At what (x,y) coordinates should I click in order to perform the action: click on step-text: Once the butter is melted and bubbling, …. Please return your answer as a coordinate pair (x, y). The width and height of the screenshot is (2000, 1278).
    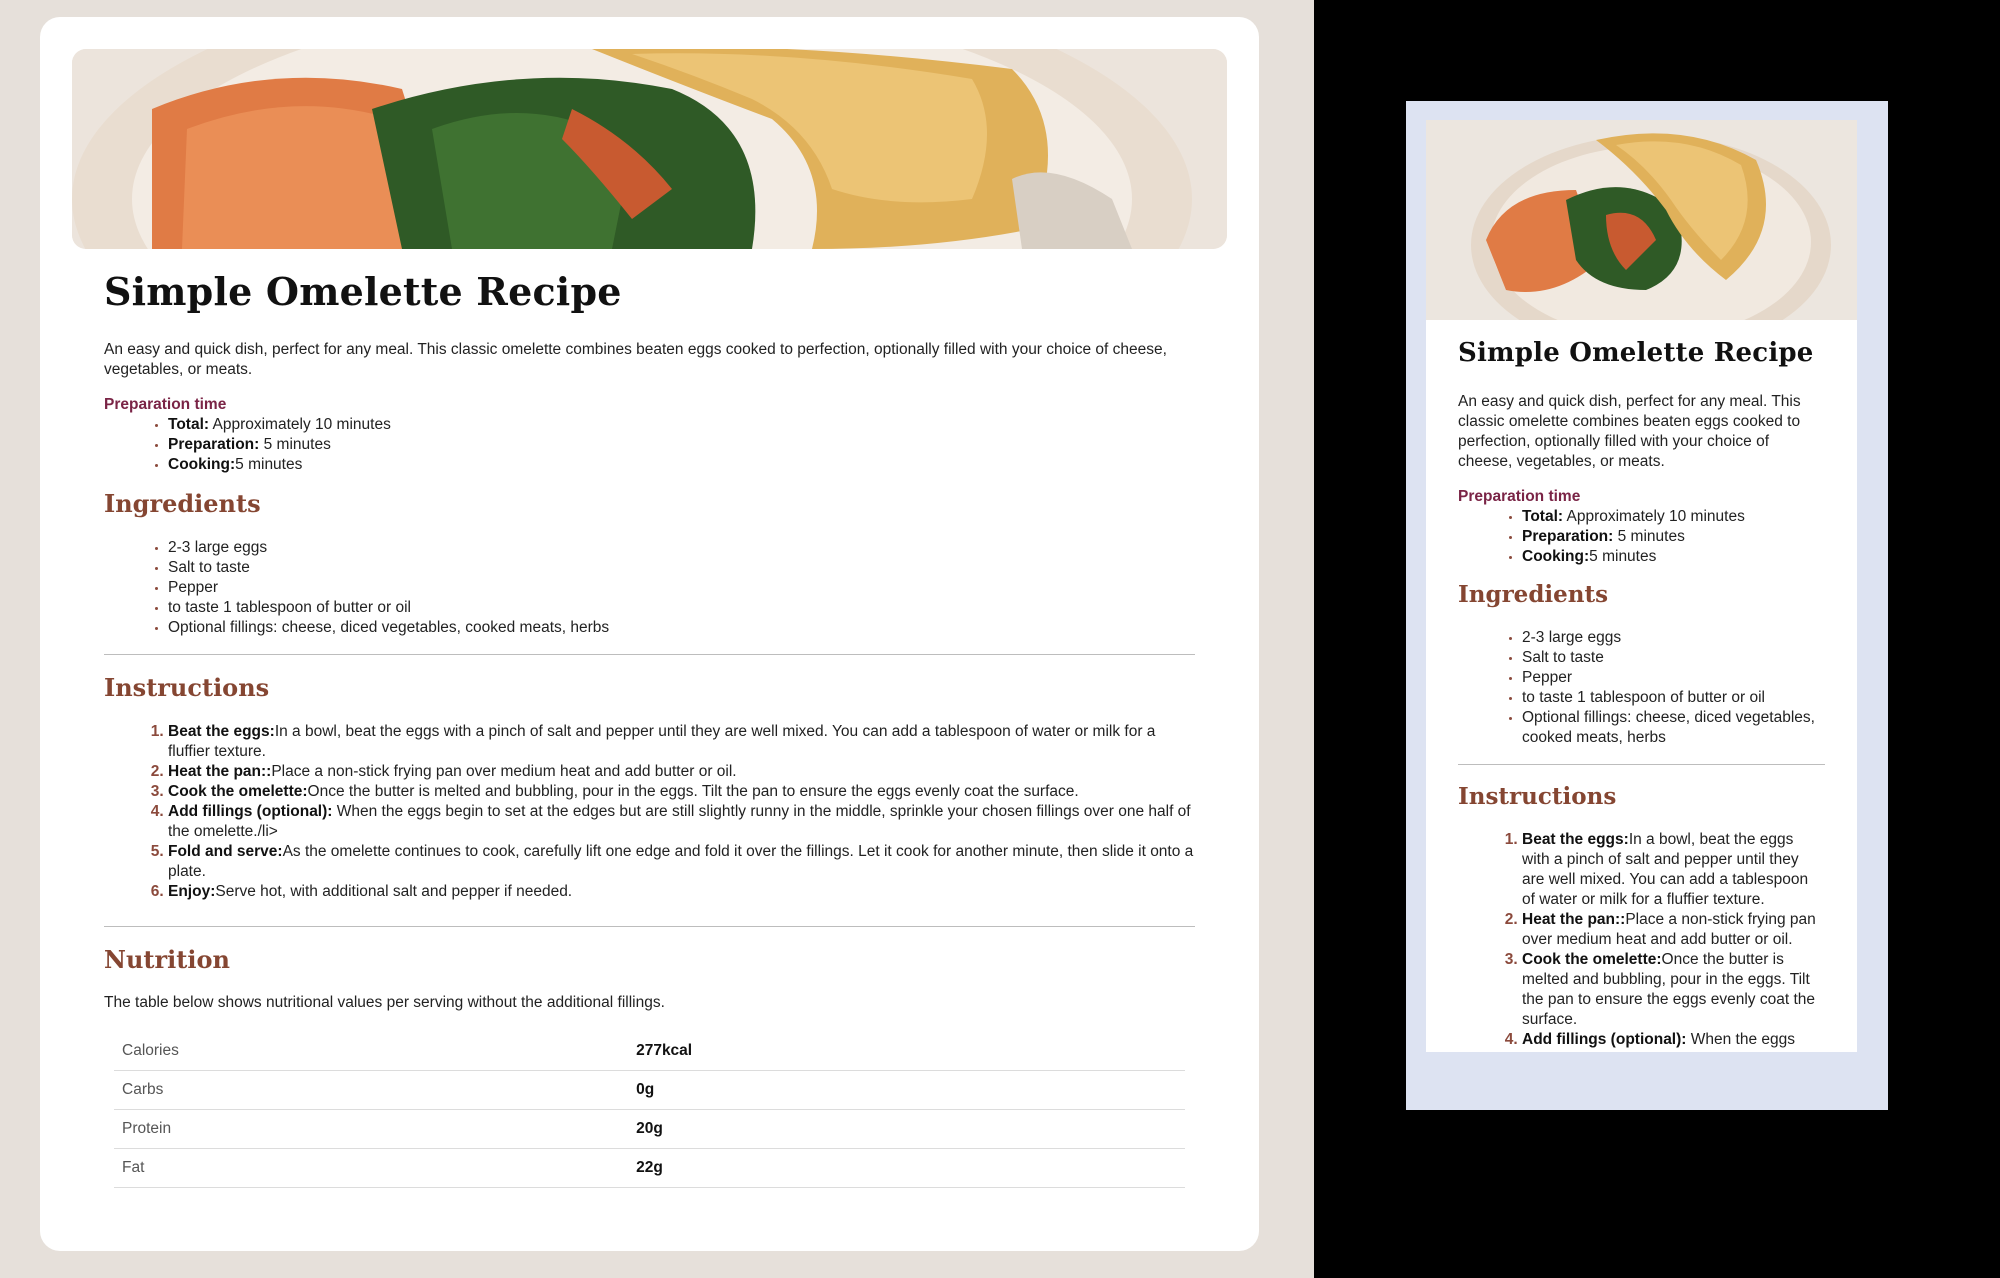
    Looking at the image, I should click on (693, 791).